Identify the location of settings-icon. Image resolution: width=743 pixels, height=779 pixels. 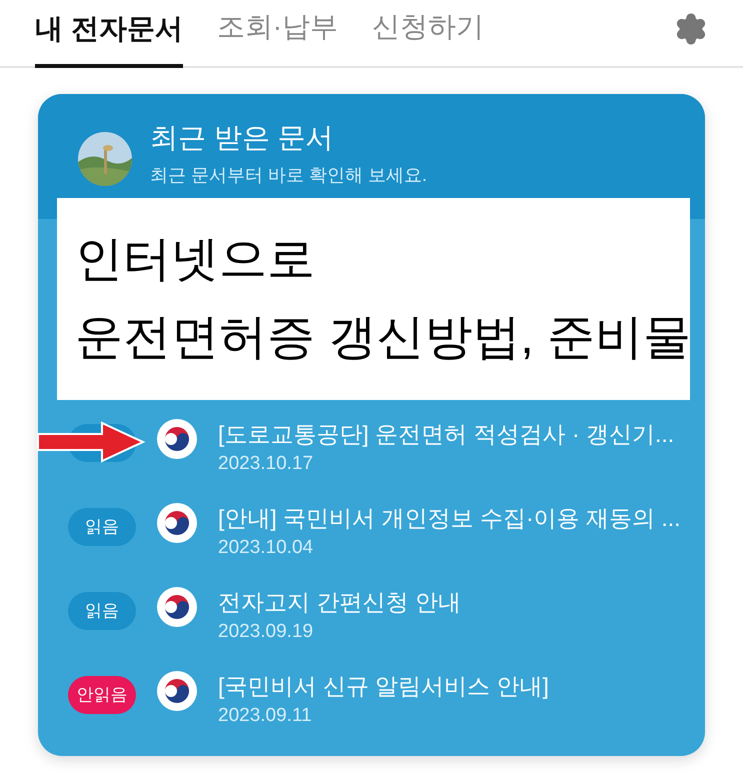
(691, 29).